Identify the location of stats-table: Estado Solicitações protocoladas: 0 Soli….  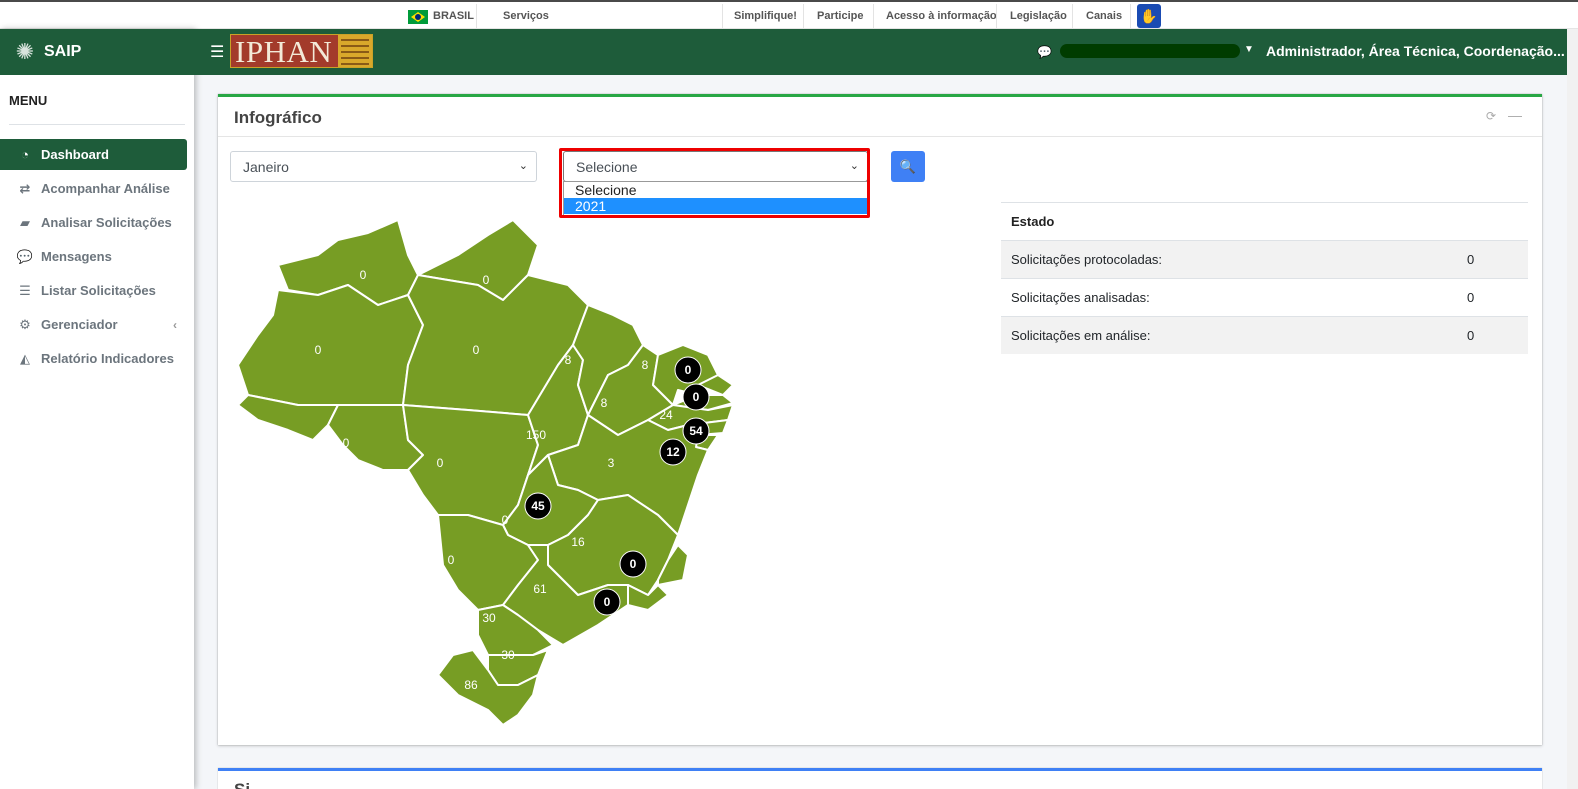
(1264, 278).